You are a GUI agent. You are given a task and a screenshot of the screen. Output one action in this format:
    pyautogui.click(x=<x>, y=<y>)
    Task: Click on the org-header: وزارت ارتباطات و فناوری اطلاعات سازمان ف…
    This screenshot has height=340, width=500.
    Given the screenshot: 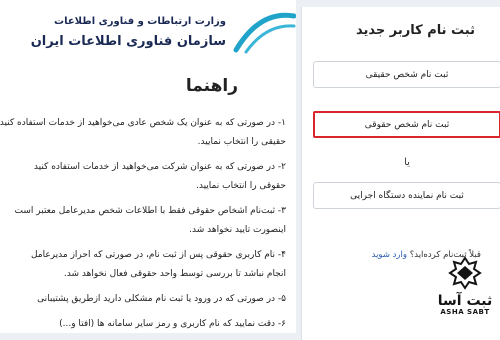 What is the action you would take?
    pyautogui.click(x=148, y=33)
    